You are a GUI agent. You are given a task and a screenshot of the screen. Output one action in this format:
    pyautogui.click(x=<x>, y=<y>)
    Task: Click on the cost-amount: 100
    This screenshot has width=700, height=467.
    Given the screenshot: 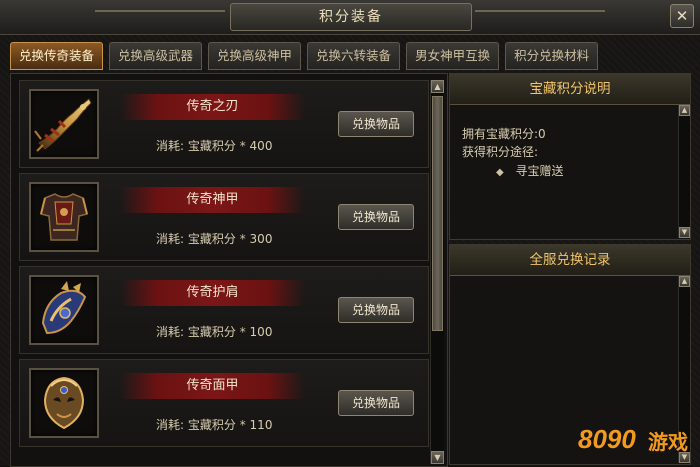 What is the action you would take?
    pyautogui.click(x=261, y=332)
    